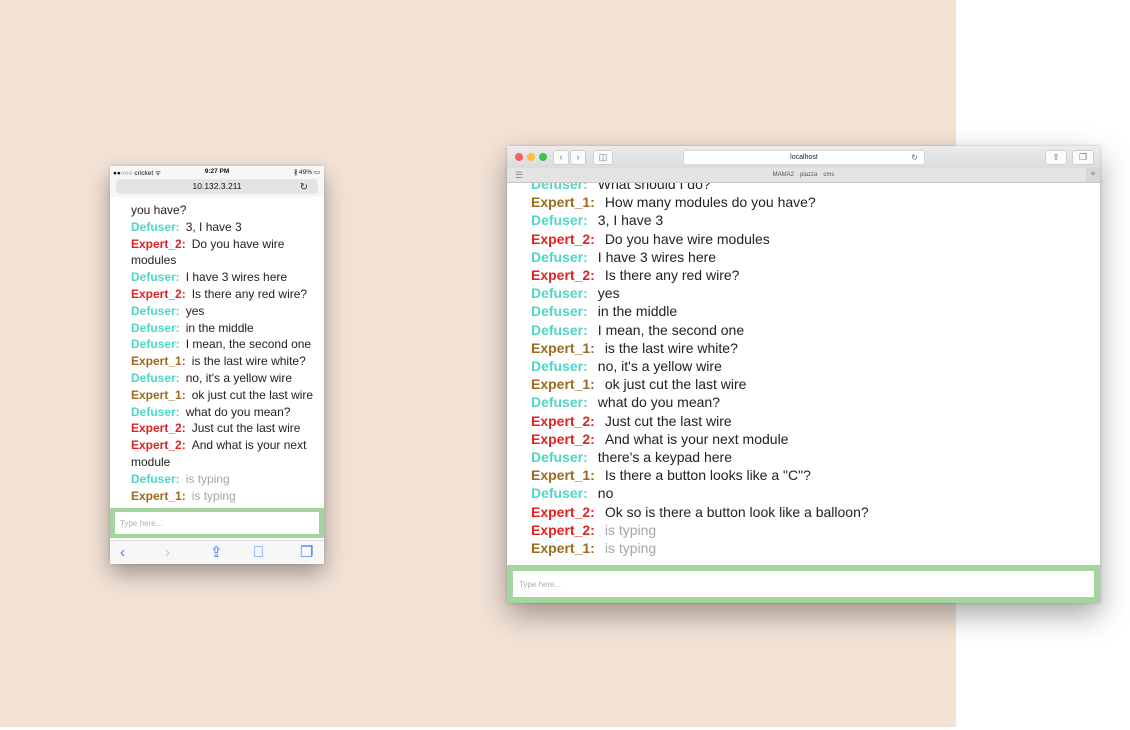 Image resolution: width=1130 pixels, height=730 pixels. I want to click on phone-chat-input, so click(217, 523).